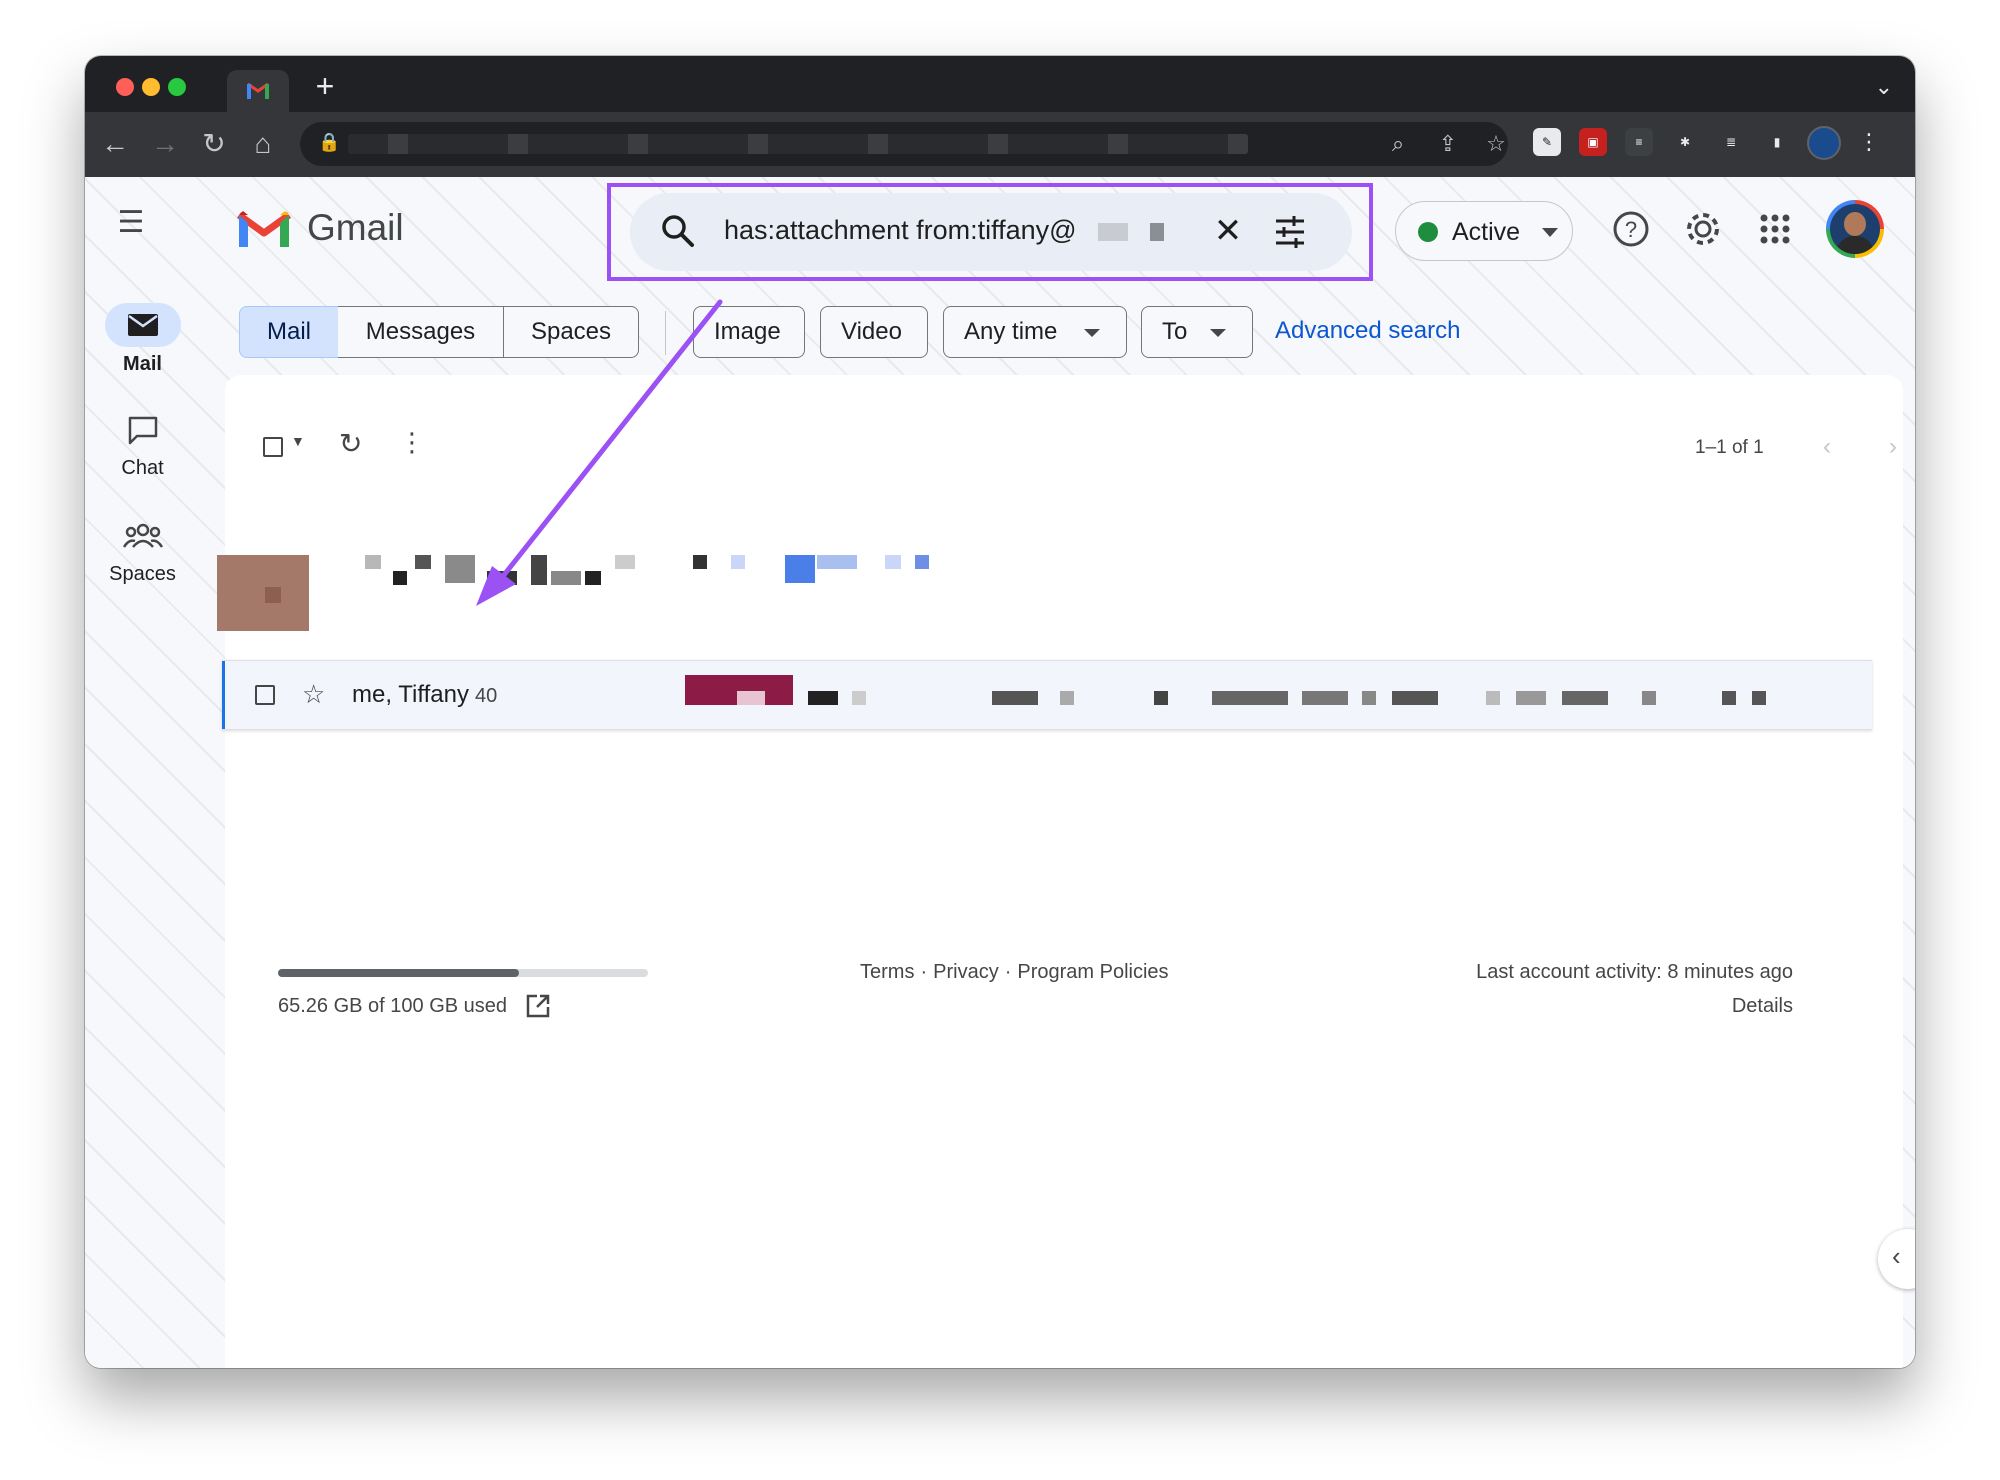  Describe the element at coordinates (1634, 972) in the screenshot. I see `last-activity-text: Last account activity: 8 minutes ago` at that location.